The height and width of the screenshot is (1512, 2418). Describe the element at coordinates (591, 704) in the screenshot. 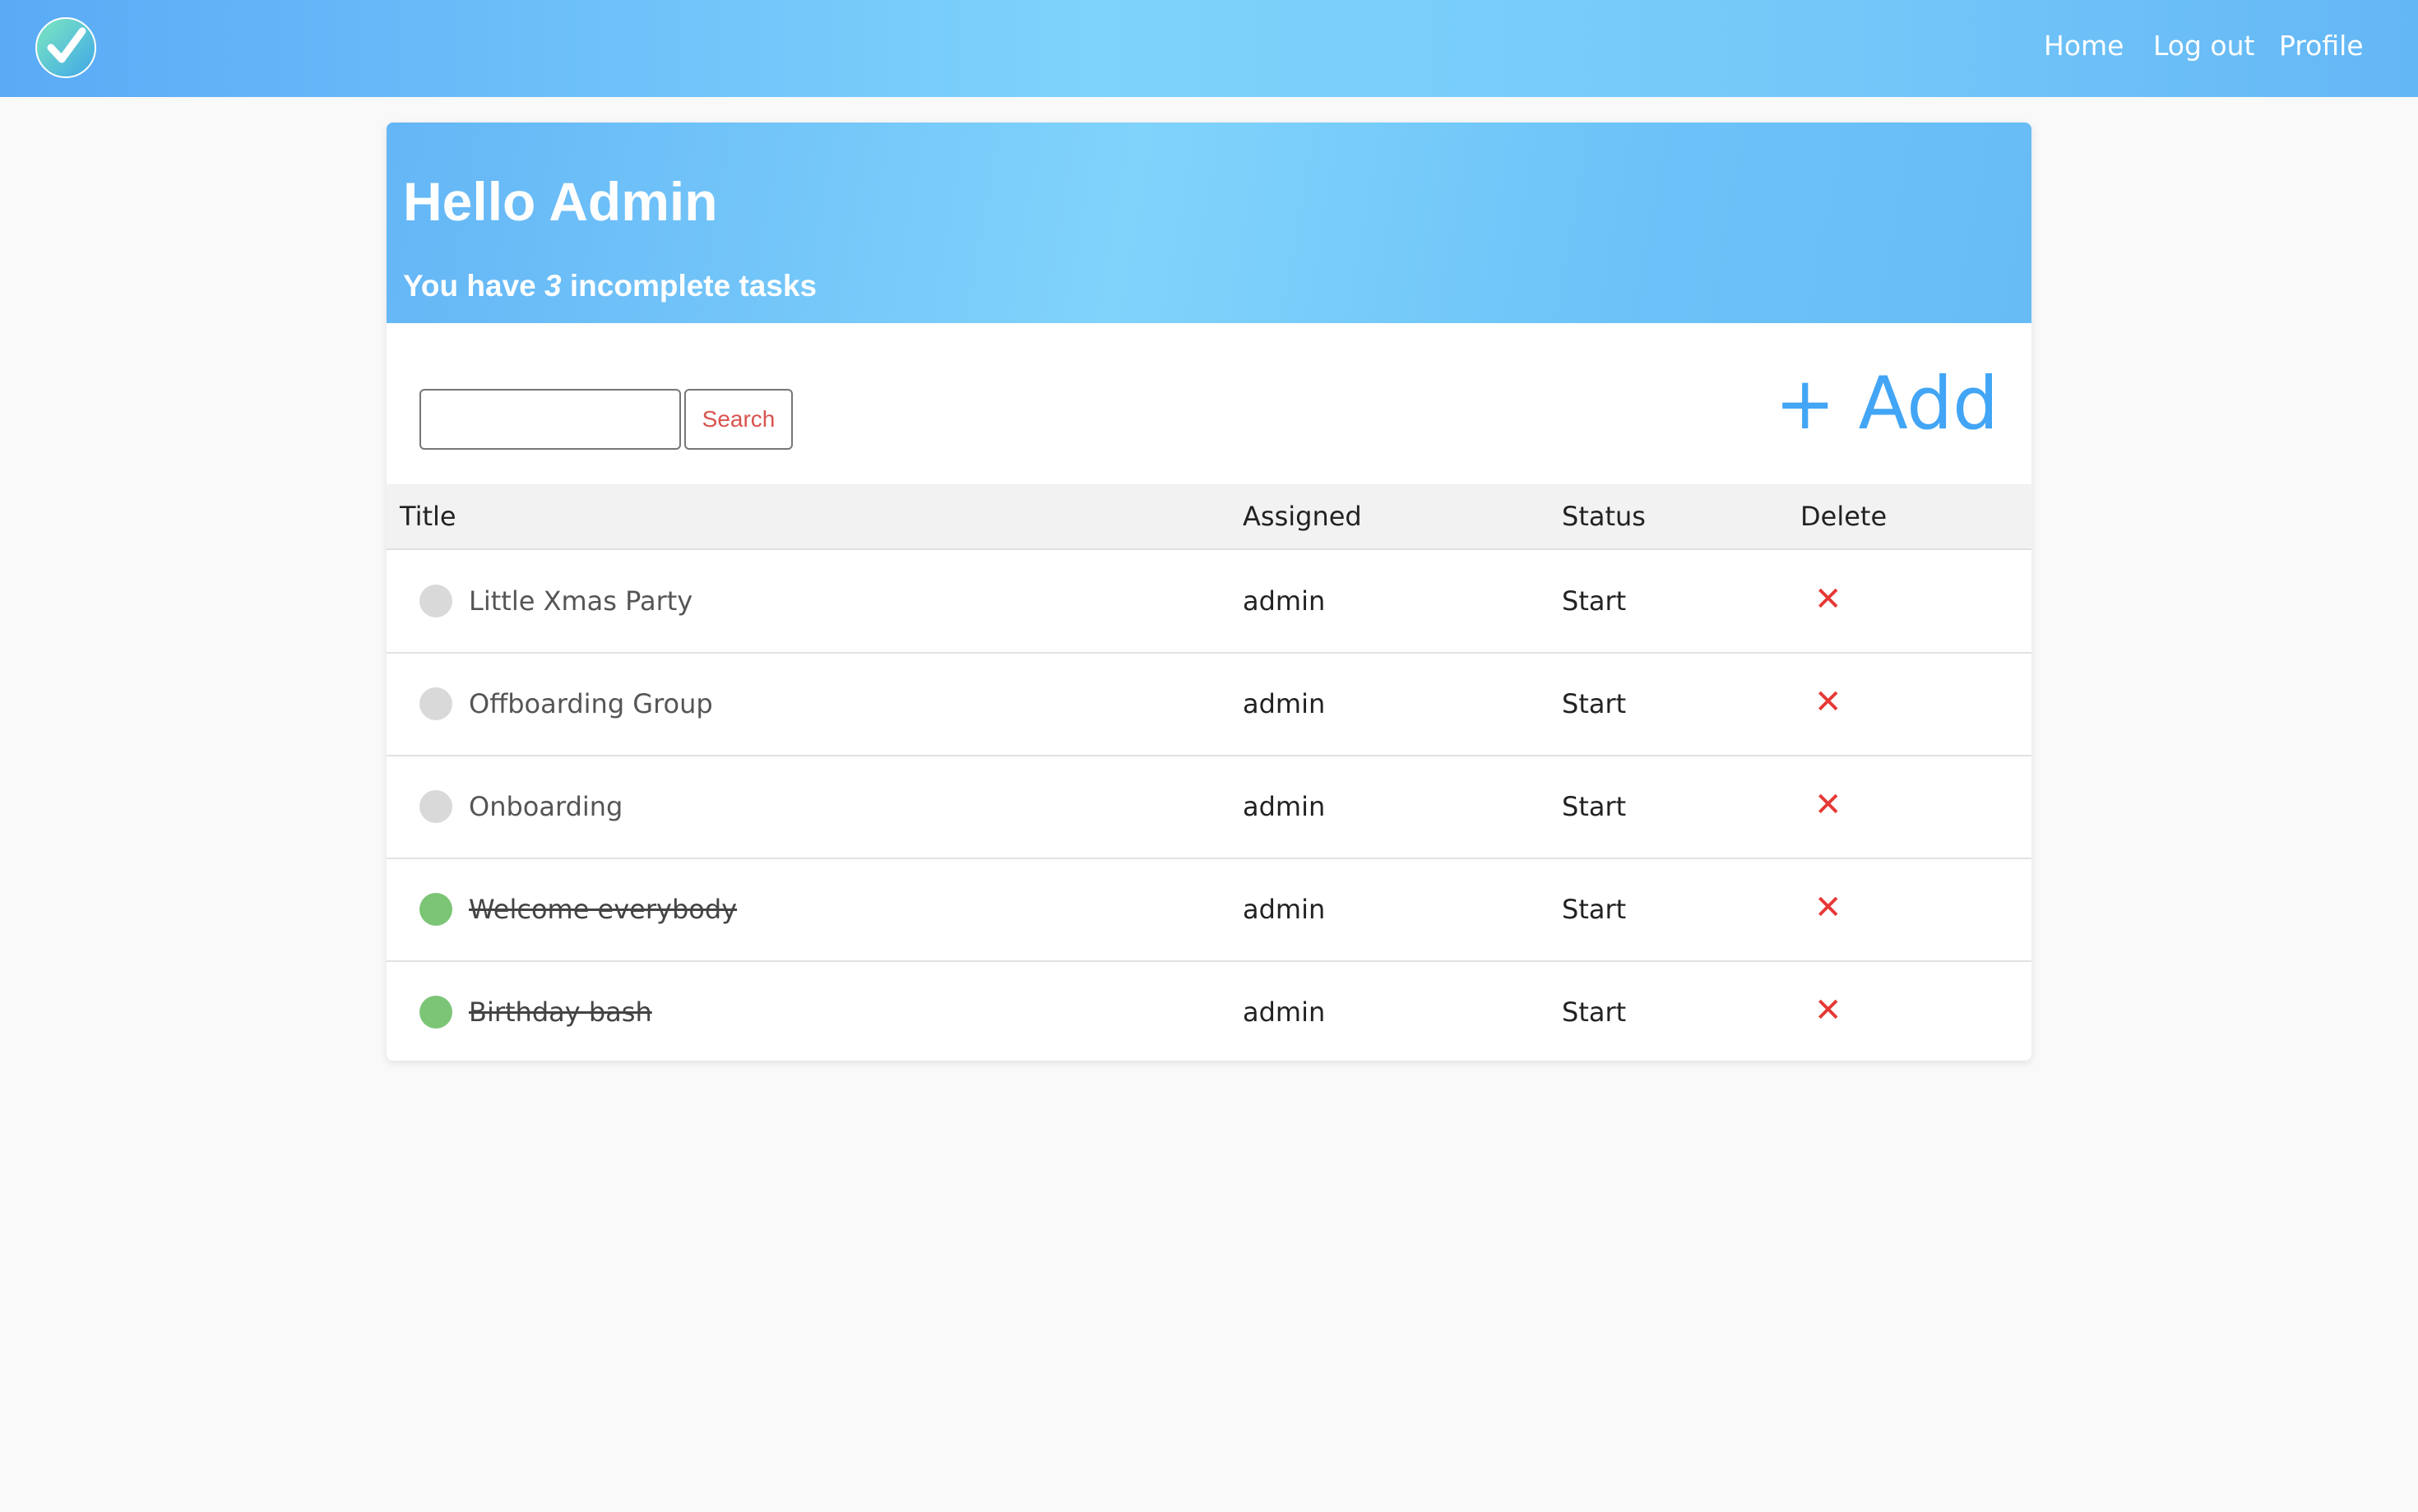

I see `task-title: Offboarding Group` at that location.